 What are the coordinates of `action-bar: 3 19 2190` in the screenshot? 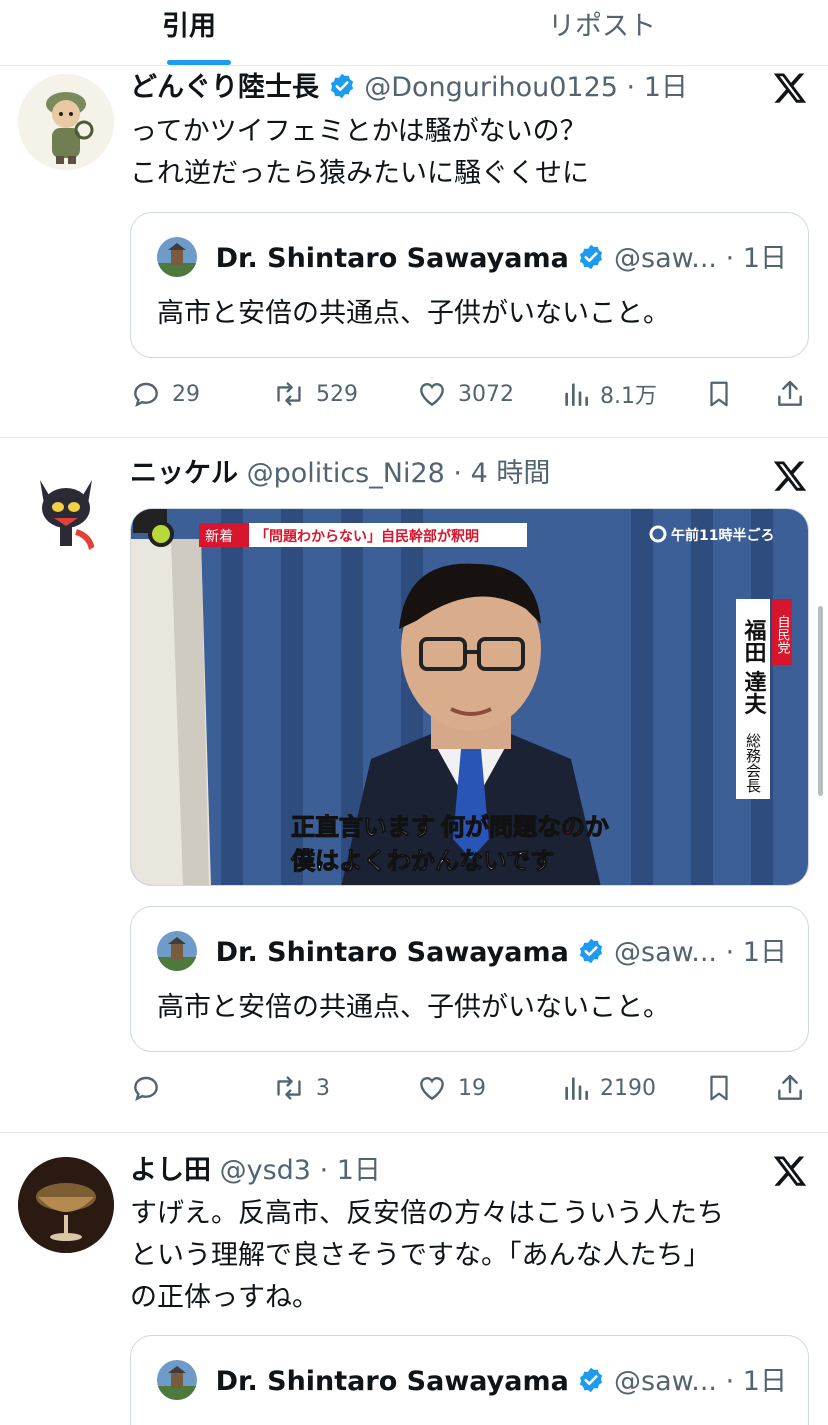 It's located at (470, 1088).